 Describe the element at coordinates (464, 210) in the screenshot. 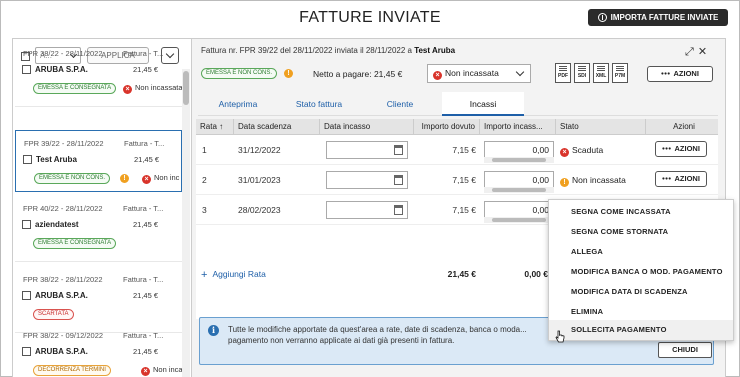

I see `amount-due: 7,15 €` at that location.